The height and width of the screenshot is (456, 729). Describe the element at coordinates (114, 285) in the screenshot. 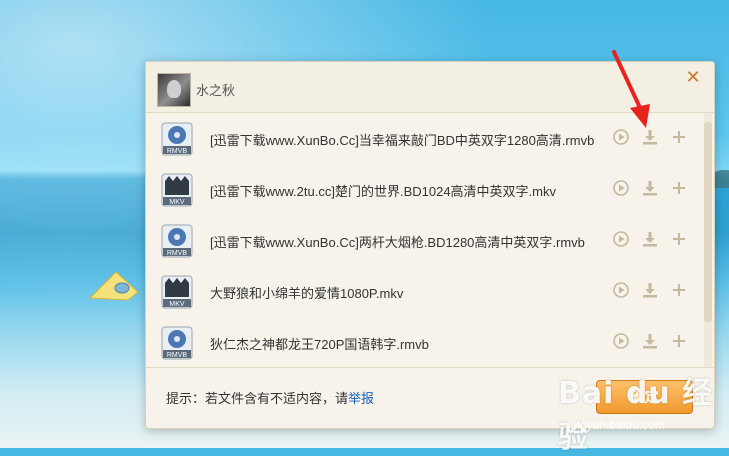

I see `desktop-shortcut-icon` at that location.